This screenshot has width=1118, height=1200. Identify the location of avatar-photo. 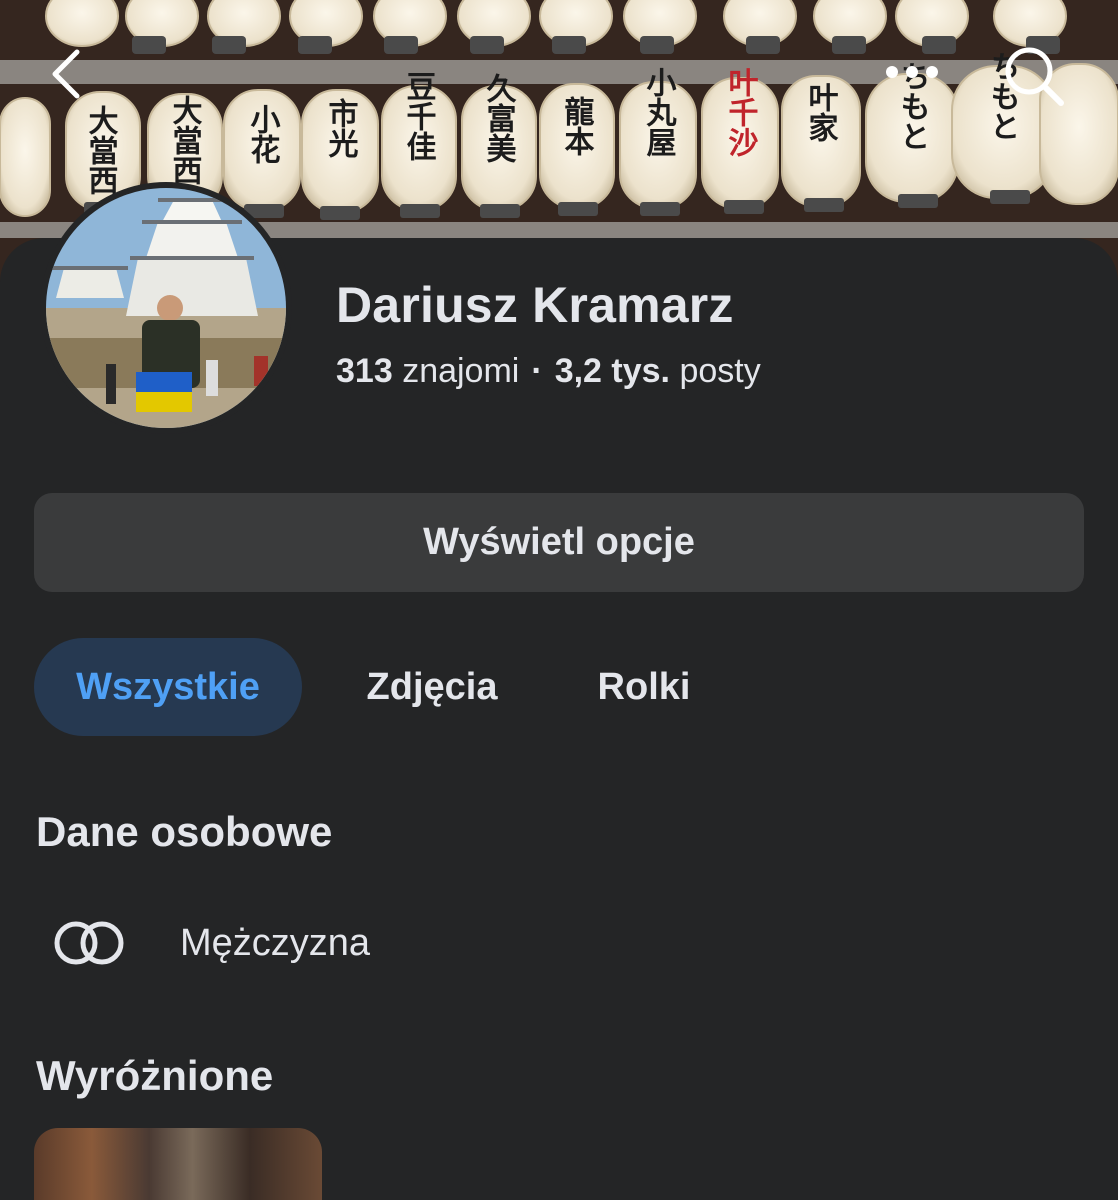
(166, 308).